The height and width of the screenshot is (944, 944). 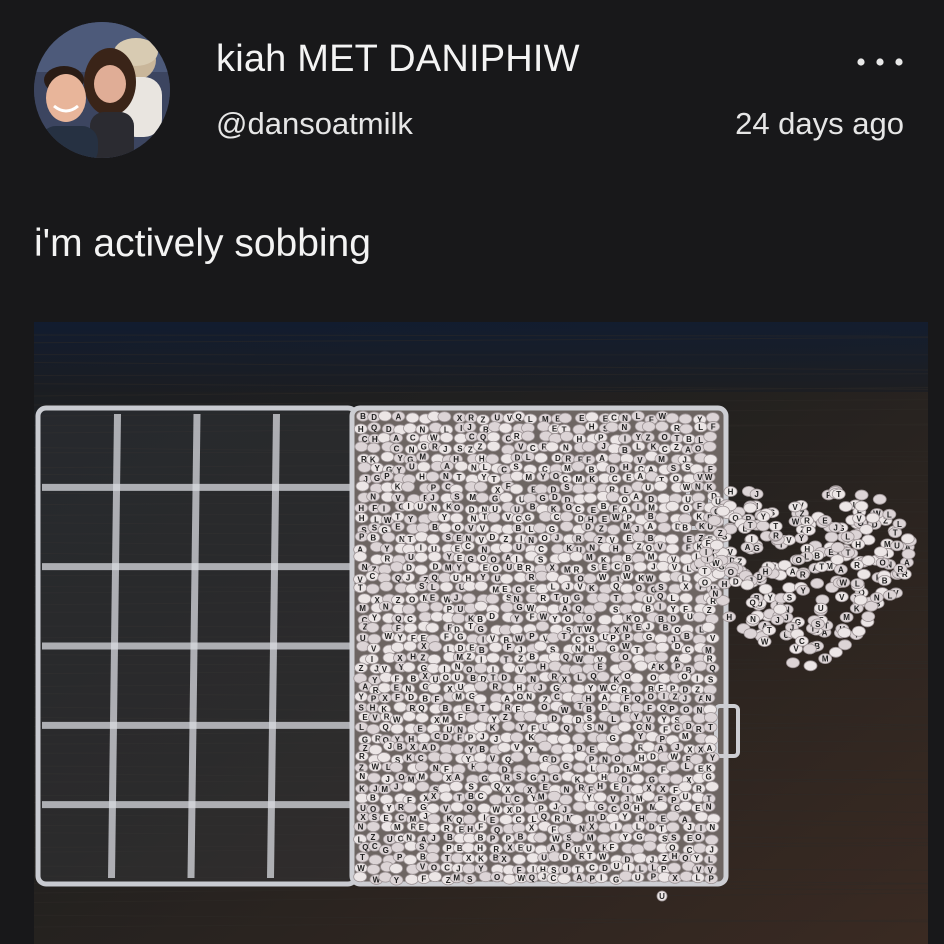 What do you see at coordinates (544, 876) in the screenshot?
I see `svg-text: J` at bounding box center [544, 876].